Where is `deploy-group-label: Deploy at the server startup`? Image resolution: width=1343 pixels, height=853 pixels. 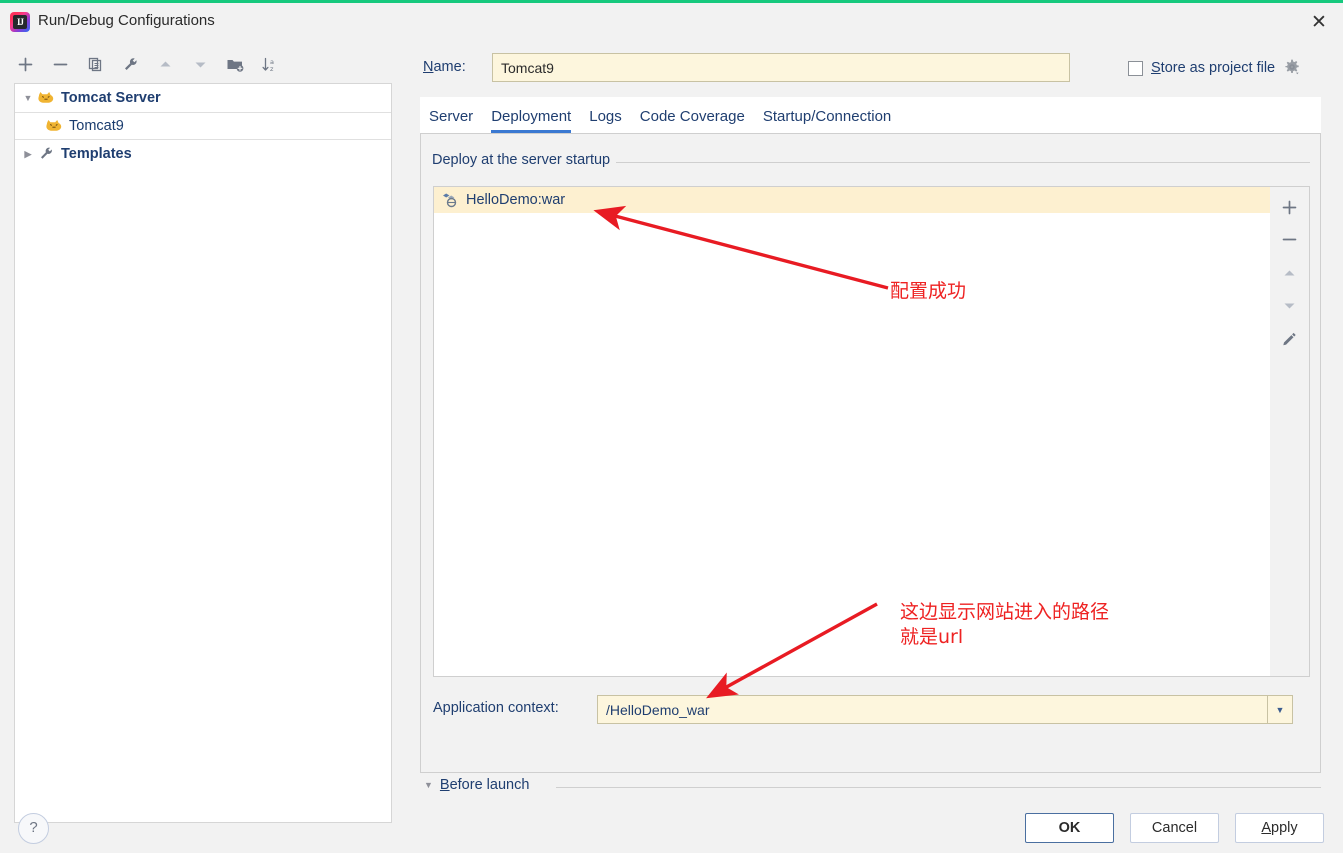
deploy-group-label: Deploy at the server startup is located at coordinates (524, 160).